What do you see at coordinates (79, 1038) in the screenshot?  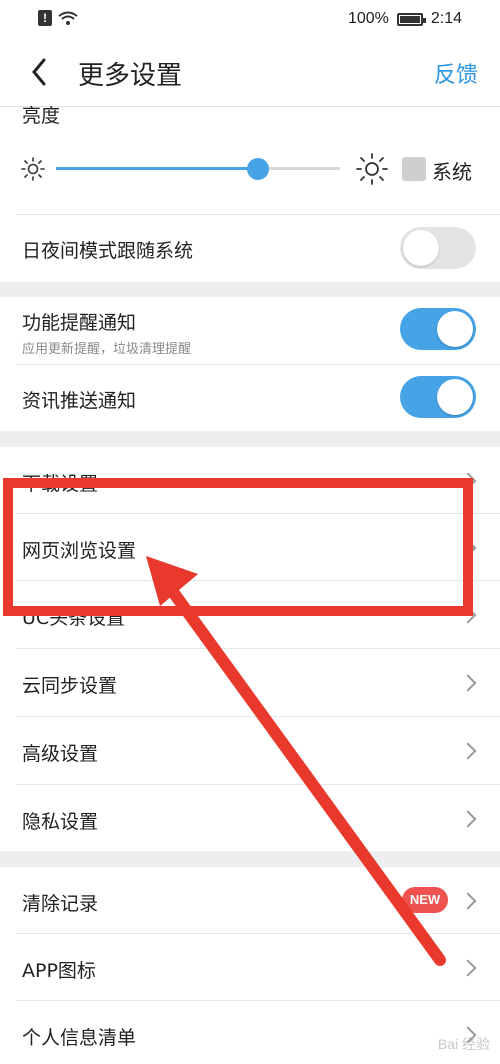 I see `personal-info-label: 个人信息清单` at bounding box center [79, 1038].